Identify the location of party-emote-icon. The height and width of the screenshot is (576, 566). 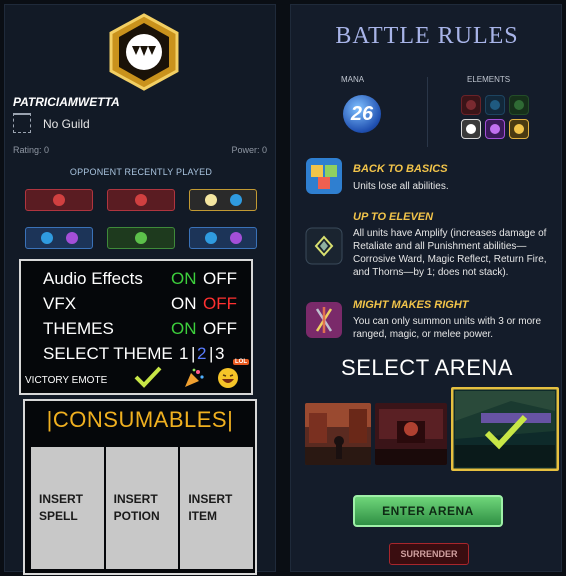
(194, 378).